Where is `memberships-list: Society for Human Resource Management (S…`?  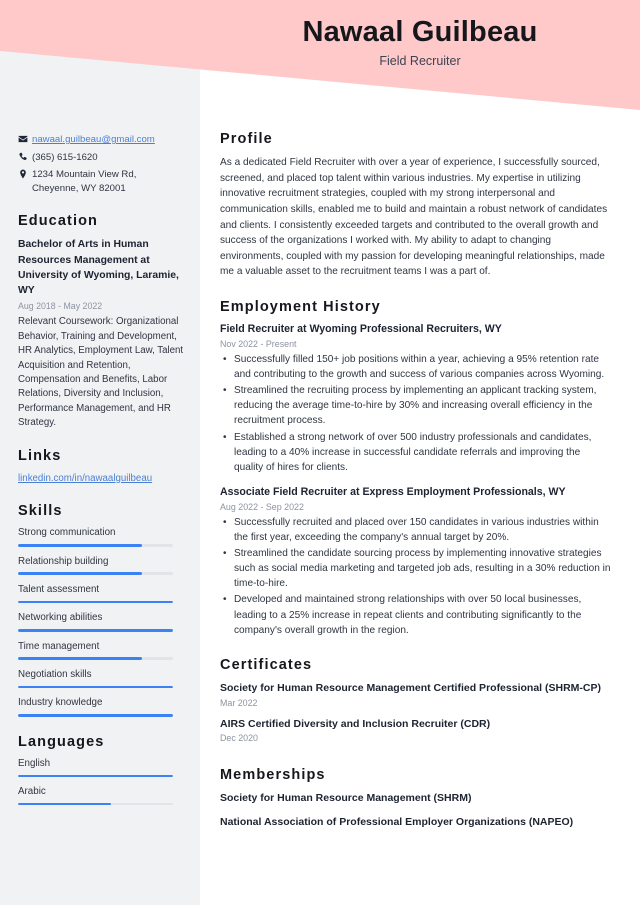
memberships-list: Society for Human Resource Management (S… is located at coordinates (416, 810).